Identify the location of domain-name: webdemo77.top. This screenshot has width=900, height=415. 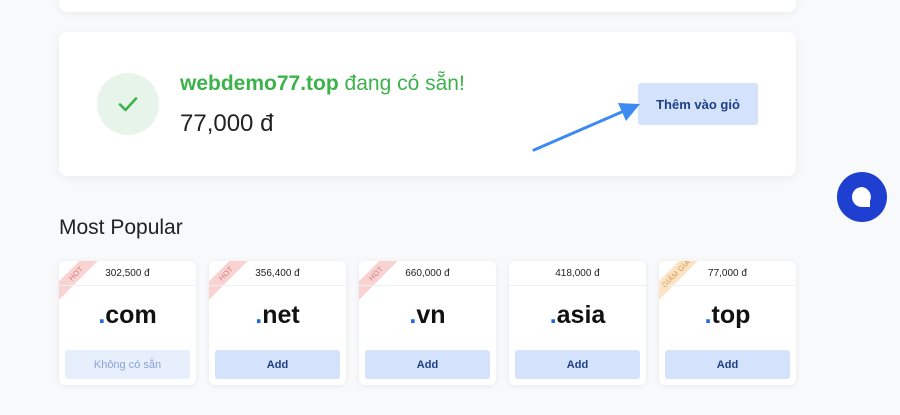
(259, 83).